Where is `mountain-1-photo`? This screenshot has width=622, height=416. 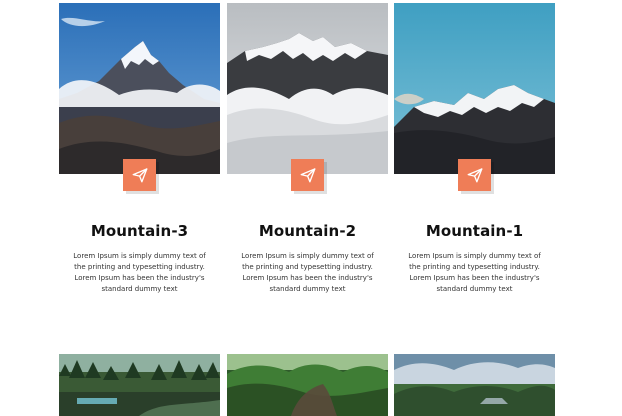
mountain-1-photo is located at coordinates (474, 88).